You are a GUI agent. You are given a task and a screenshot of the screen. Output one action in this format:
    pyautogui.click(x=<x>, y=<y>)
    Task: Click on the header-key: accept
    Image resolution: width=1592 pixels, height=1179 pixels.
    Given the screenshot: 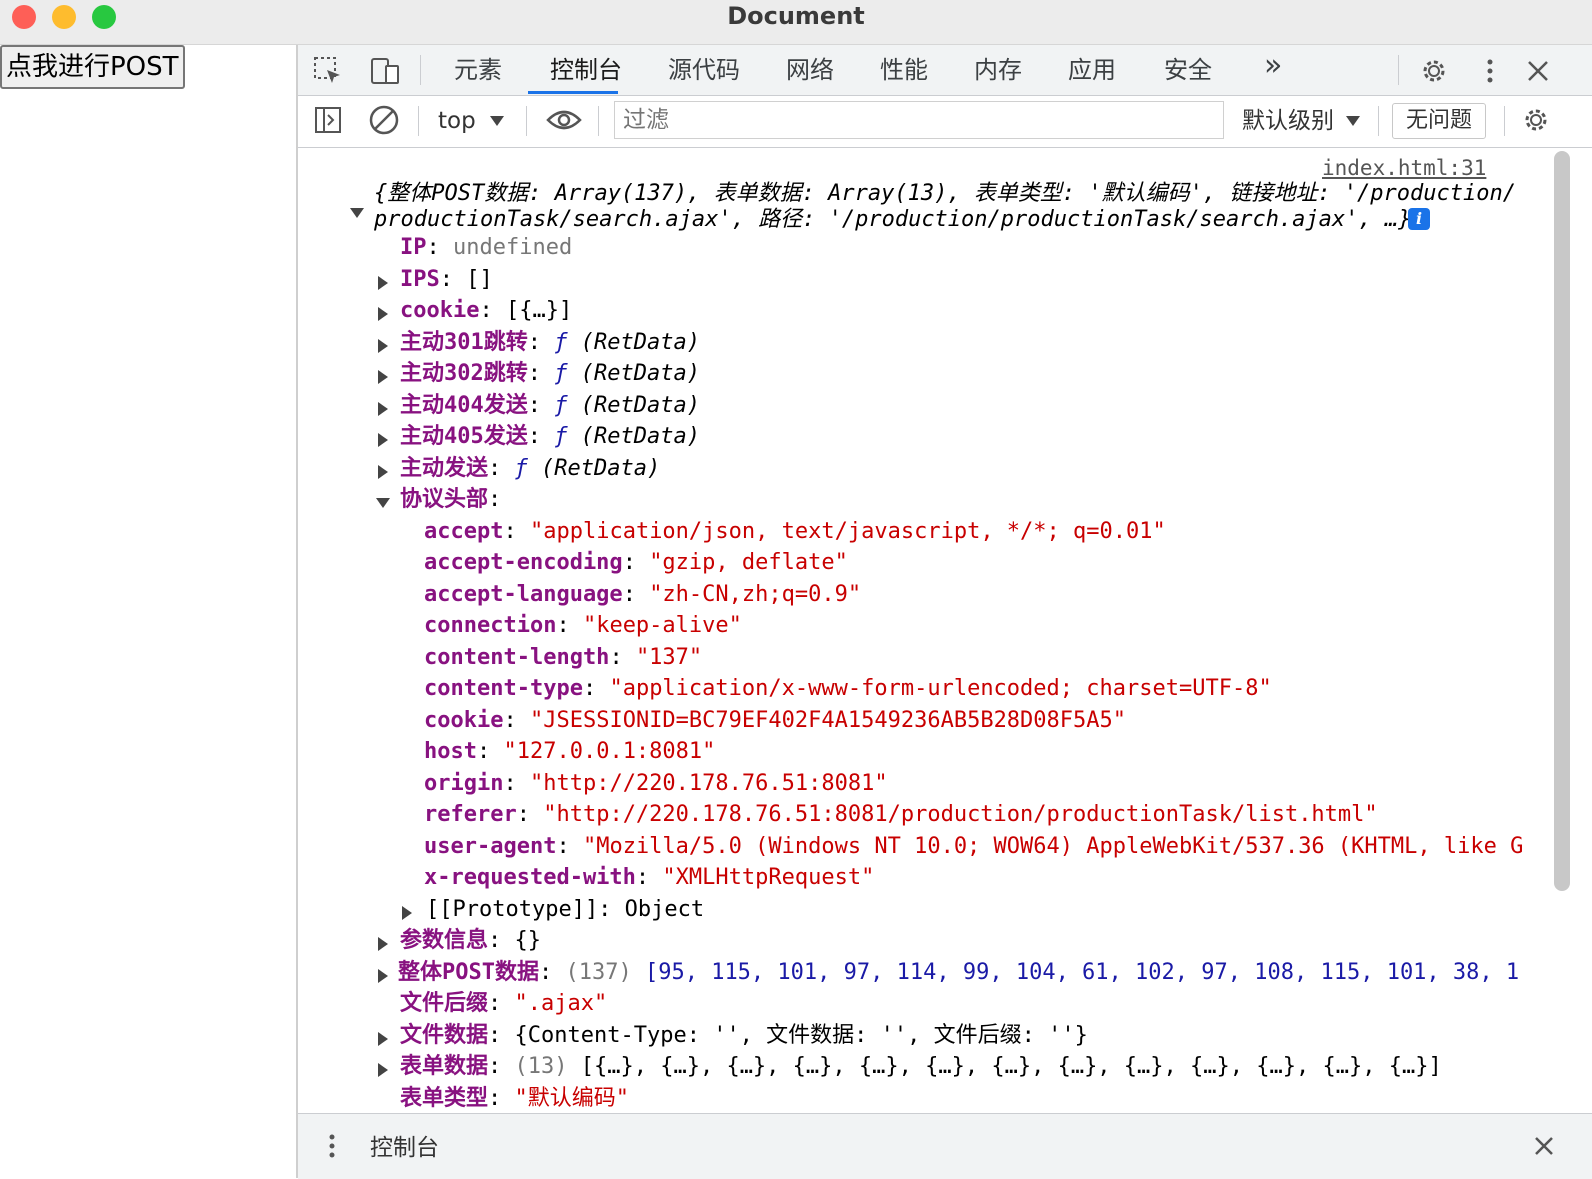 What is the action you would take?
    pyautogui.click(x=464, y=531)
    